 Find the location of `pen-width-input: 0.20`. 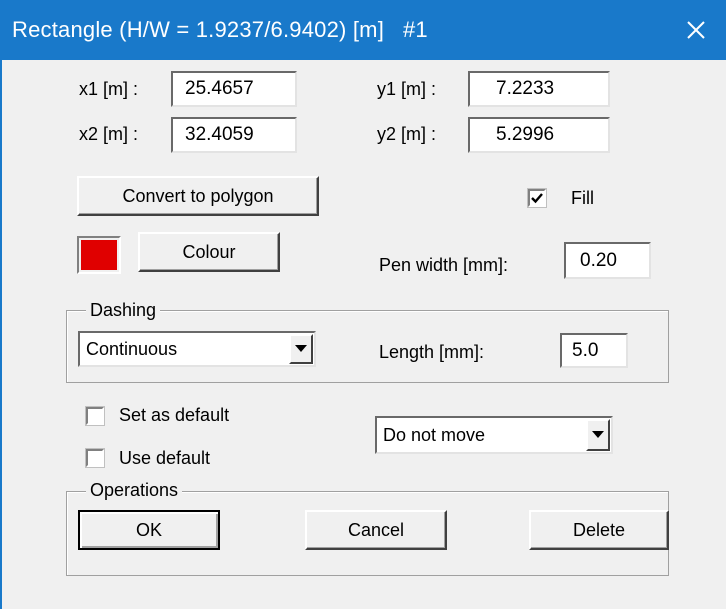

pen-width-input: 0.20 is located at coordinates (607, 260).